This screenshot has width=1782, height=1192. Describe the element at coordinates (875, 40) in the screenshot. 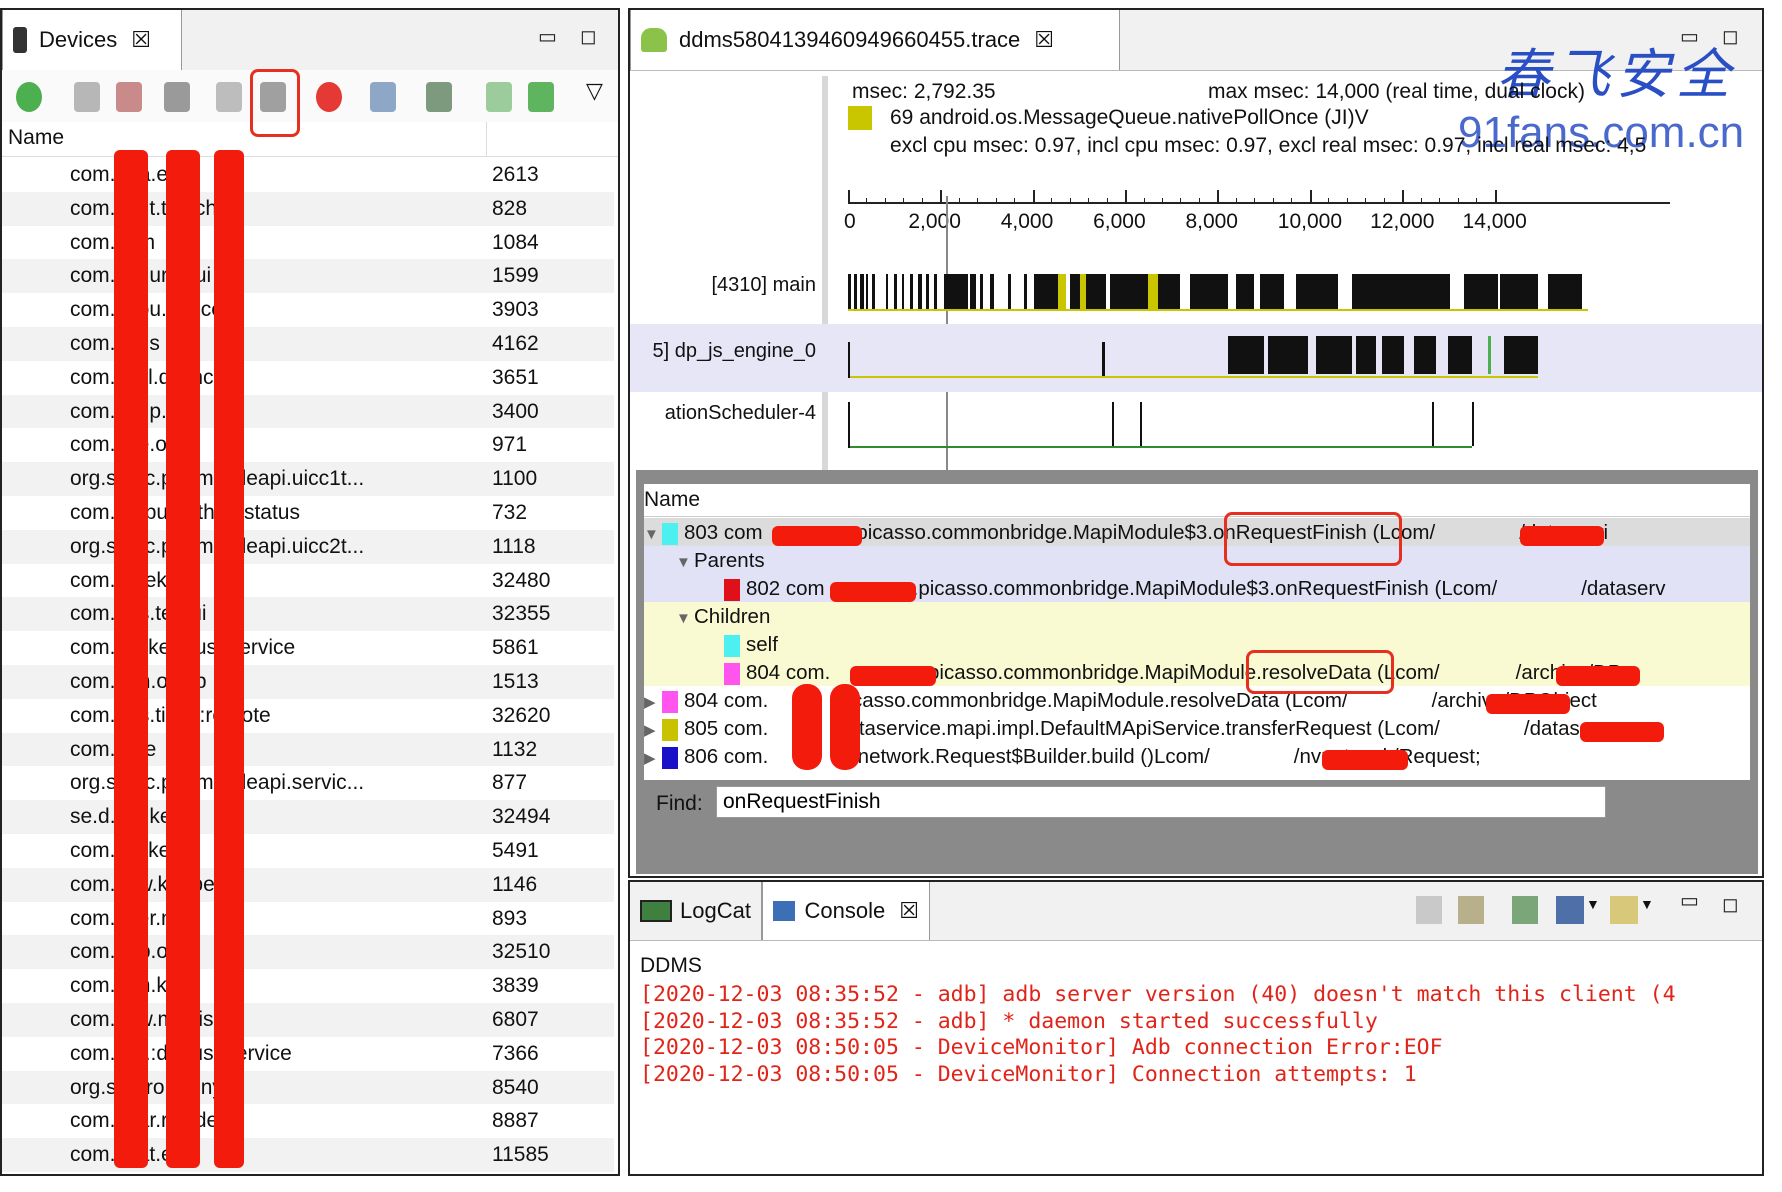

I see `tab-trace: ddms5804139460949660455.trace ☒` at that location.